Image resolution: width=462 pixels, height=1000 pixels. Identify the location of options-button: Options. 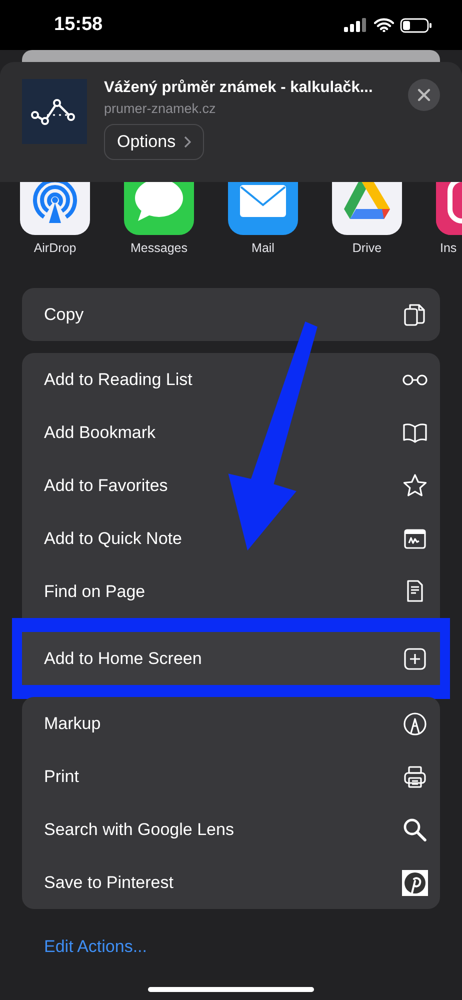
(154, 142).